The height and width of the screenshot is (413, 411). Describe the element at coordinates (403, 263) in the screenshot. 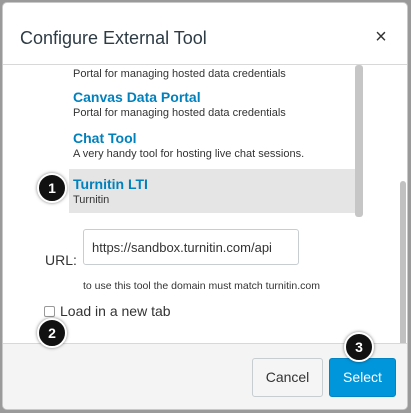

I see `dialog-scrollbar` at that location.